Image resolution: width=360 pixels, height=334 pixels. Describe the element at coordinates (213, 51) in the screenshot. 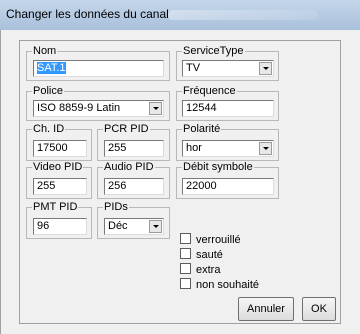

I see `service-type-label: ServiceType` at that location.